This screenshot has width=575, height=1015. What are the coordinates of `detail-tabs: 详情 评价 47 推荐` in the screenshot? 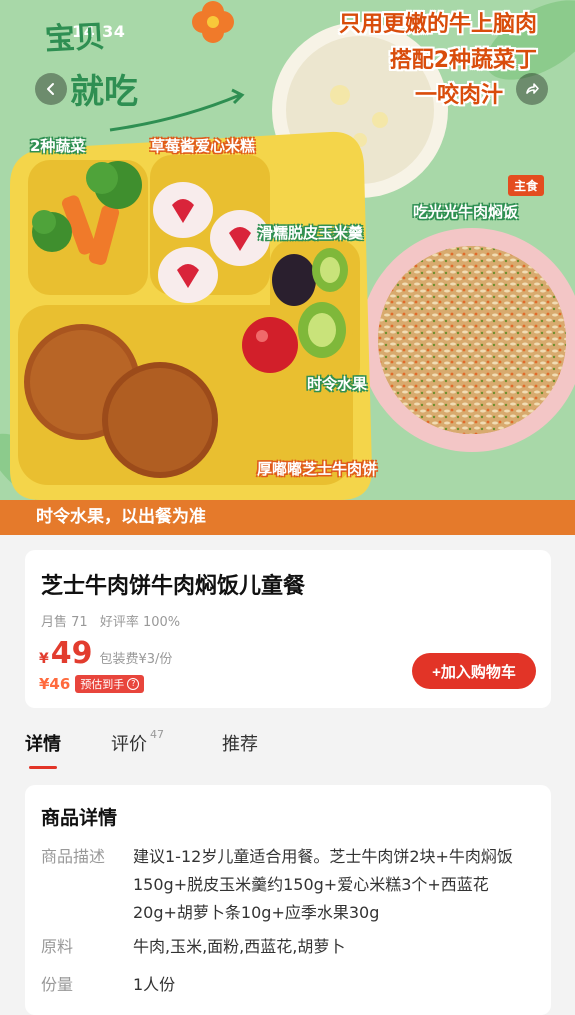 It's located at (287, 749).